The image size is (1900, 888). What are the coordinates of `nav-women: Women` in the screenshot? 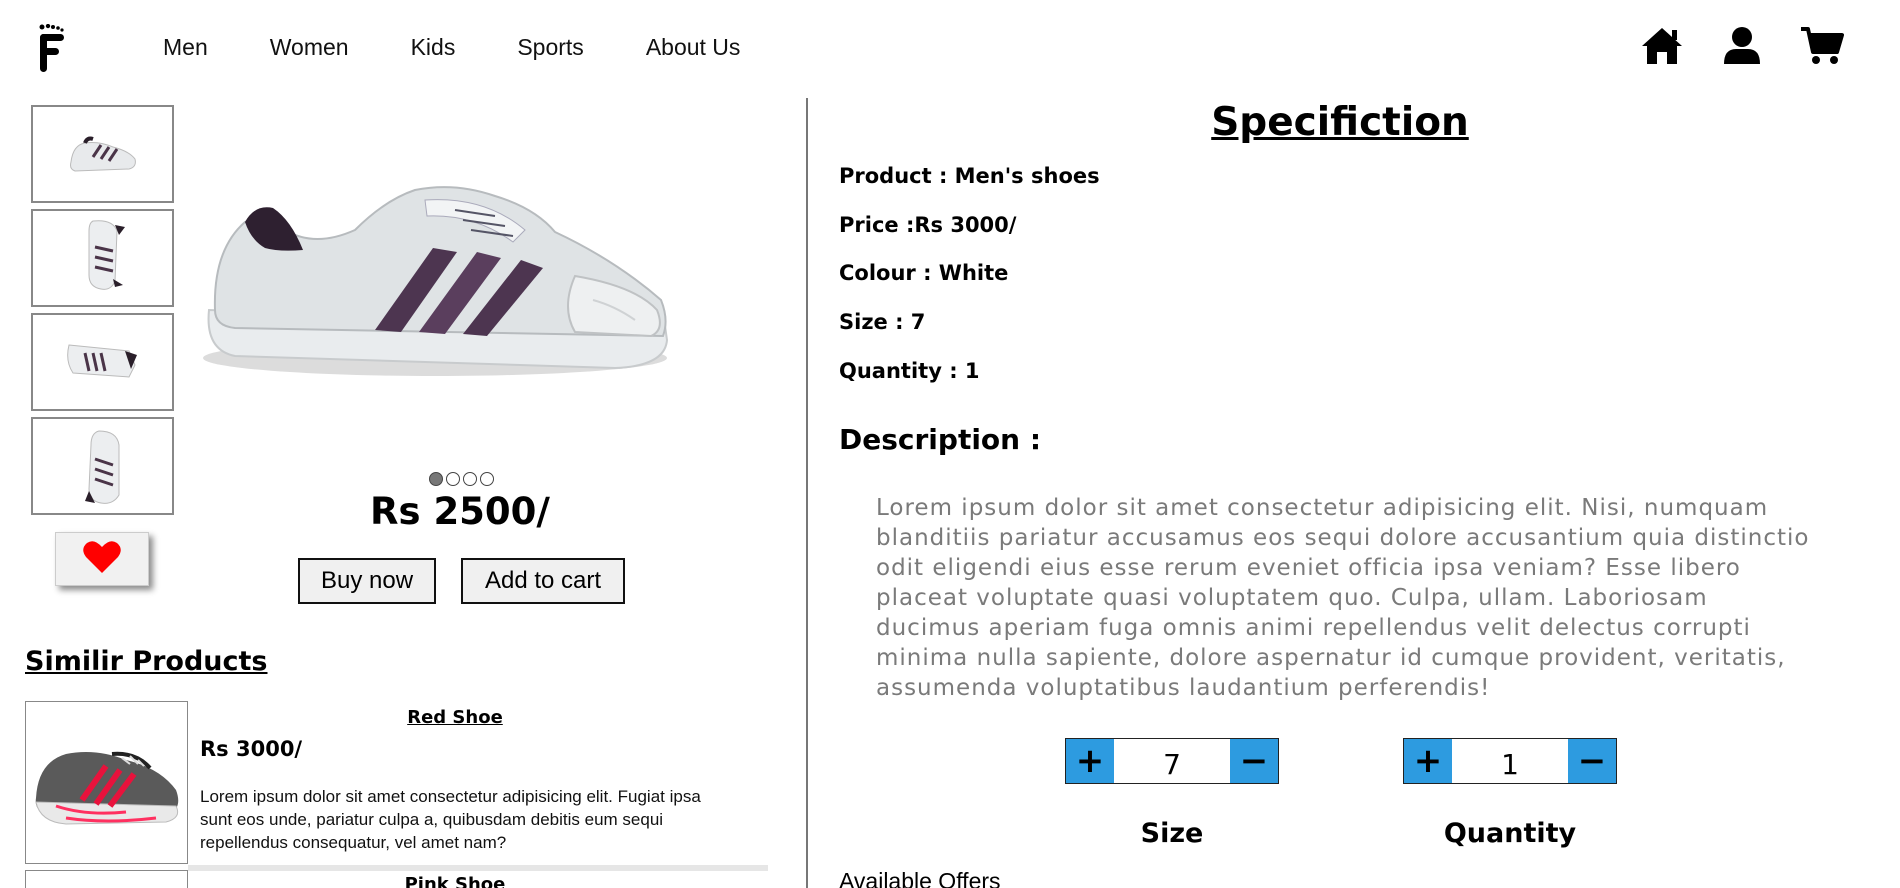 It's located at (309, 47).